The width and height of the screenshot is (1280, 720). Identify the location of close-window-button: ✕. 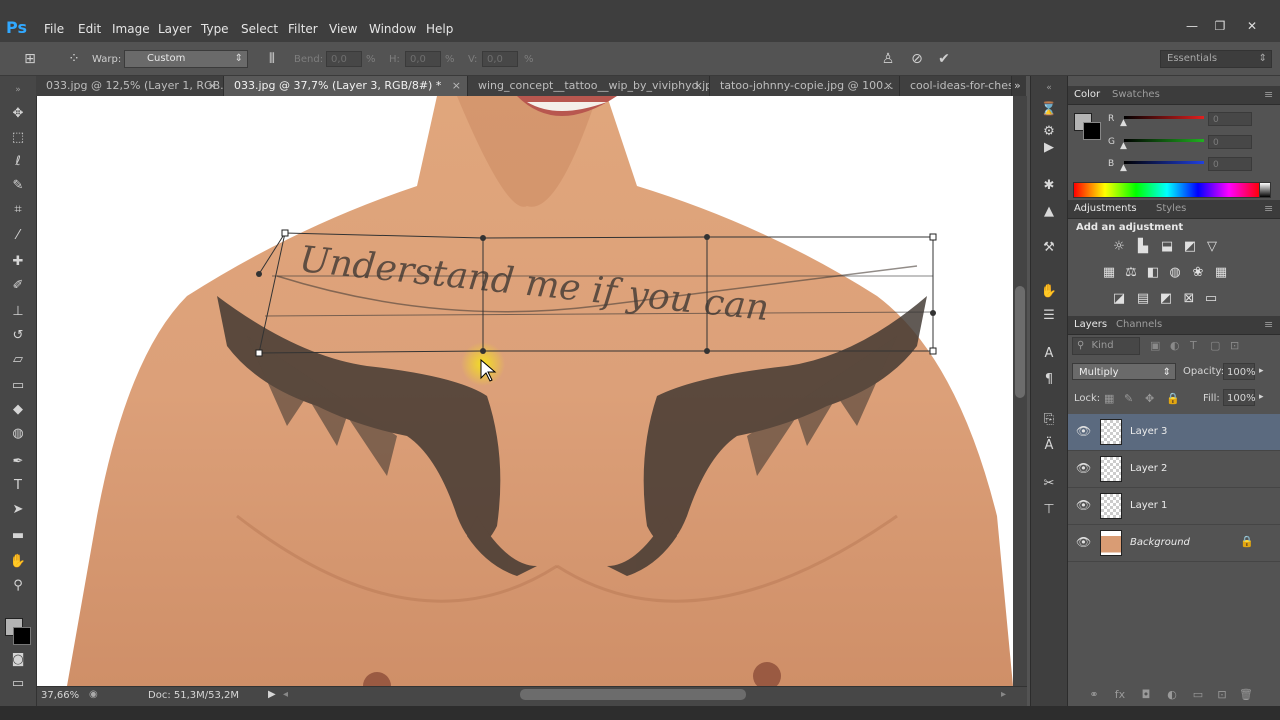
(1252, 26).